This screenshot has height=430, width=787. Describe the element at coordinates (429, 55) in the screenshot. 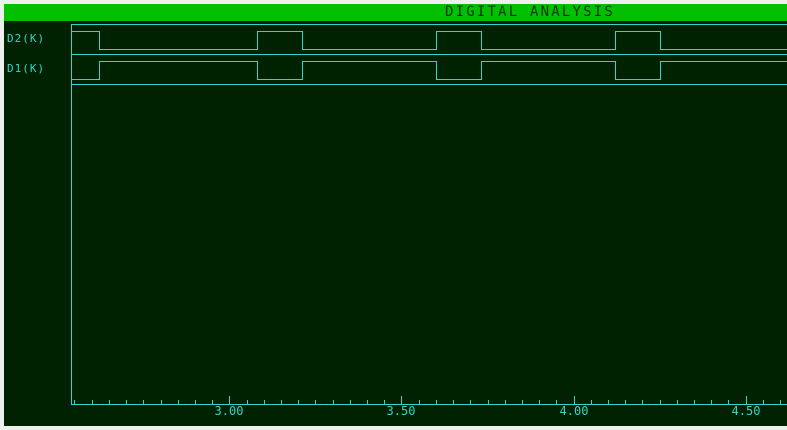

I see `signal-traces` at that location.